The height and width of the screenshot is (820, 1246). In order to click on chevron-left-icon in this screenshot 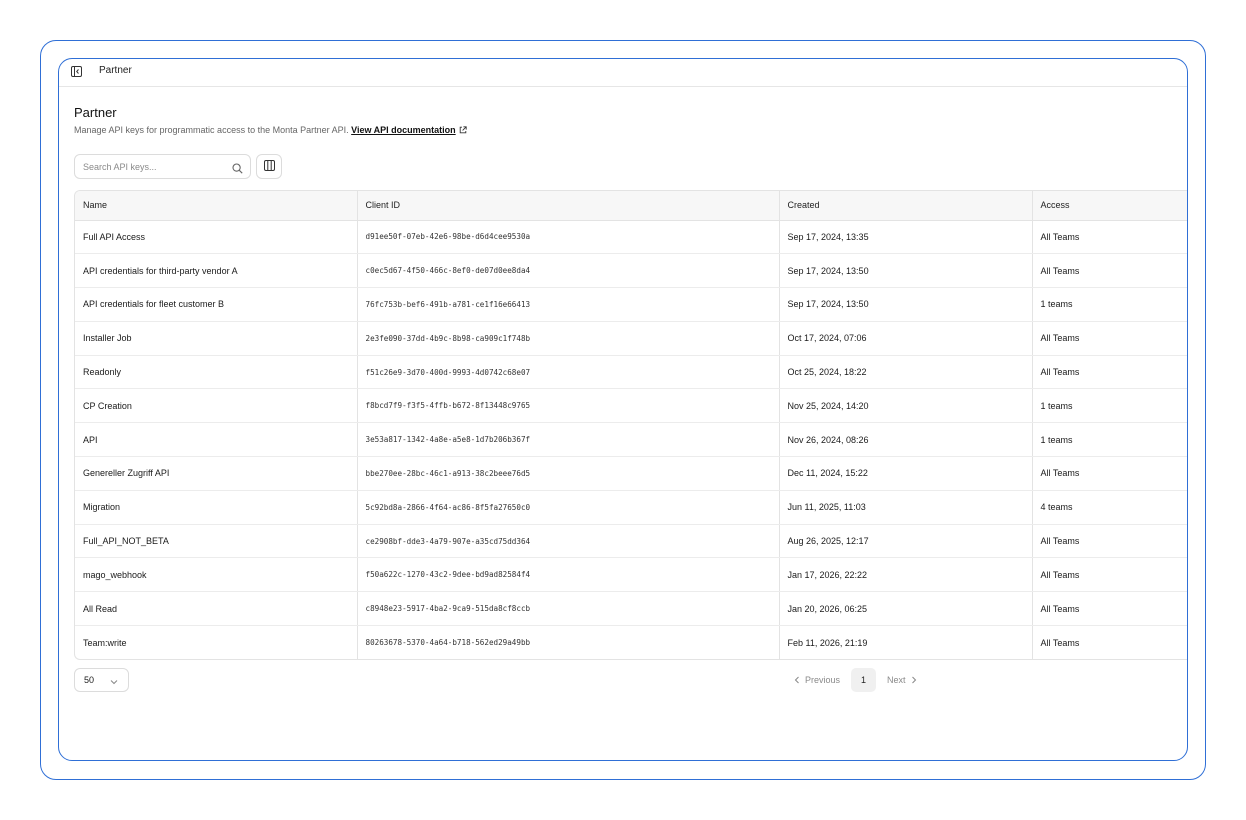, I will do `click(796, 680)`.